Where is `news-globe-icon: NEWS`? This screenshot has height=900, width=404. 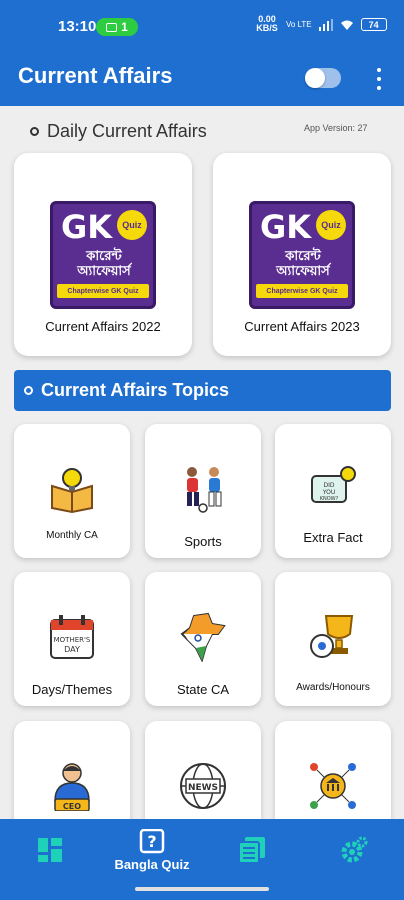
news-globe-icon: NEWS is located at coordinates (203, 786).